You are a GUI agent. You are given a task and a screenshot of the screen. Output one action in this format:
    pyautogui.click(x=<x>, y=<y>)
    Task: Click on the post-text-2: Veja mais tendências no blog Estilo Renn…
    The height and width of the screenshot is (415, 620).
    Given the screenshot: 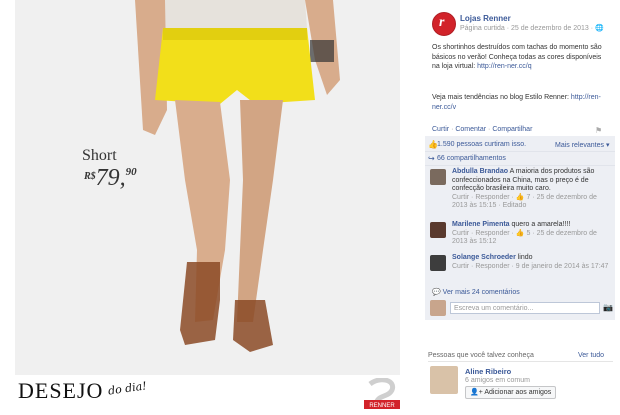 What is the action you would take?
    pyautogui.click(x=519, y=102)
    